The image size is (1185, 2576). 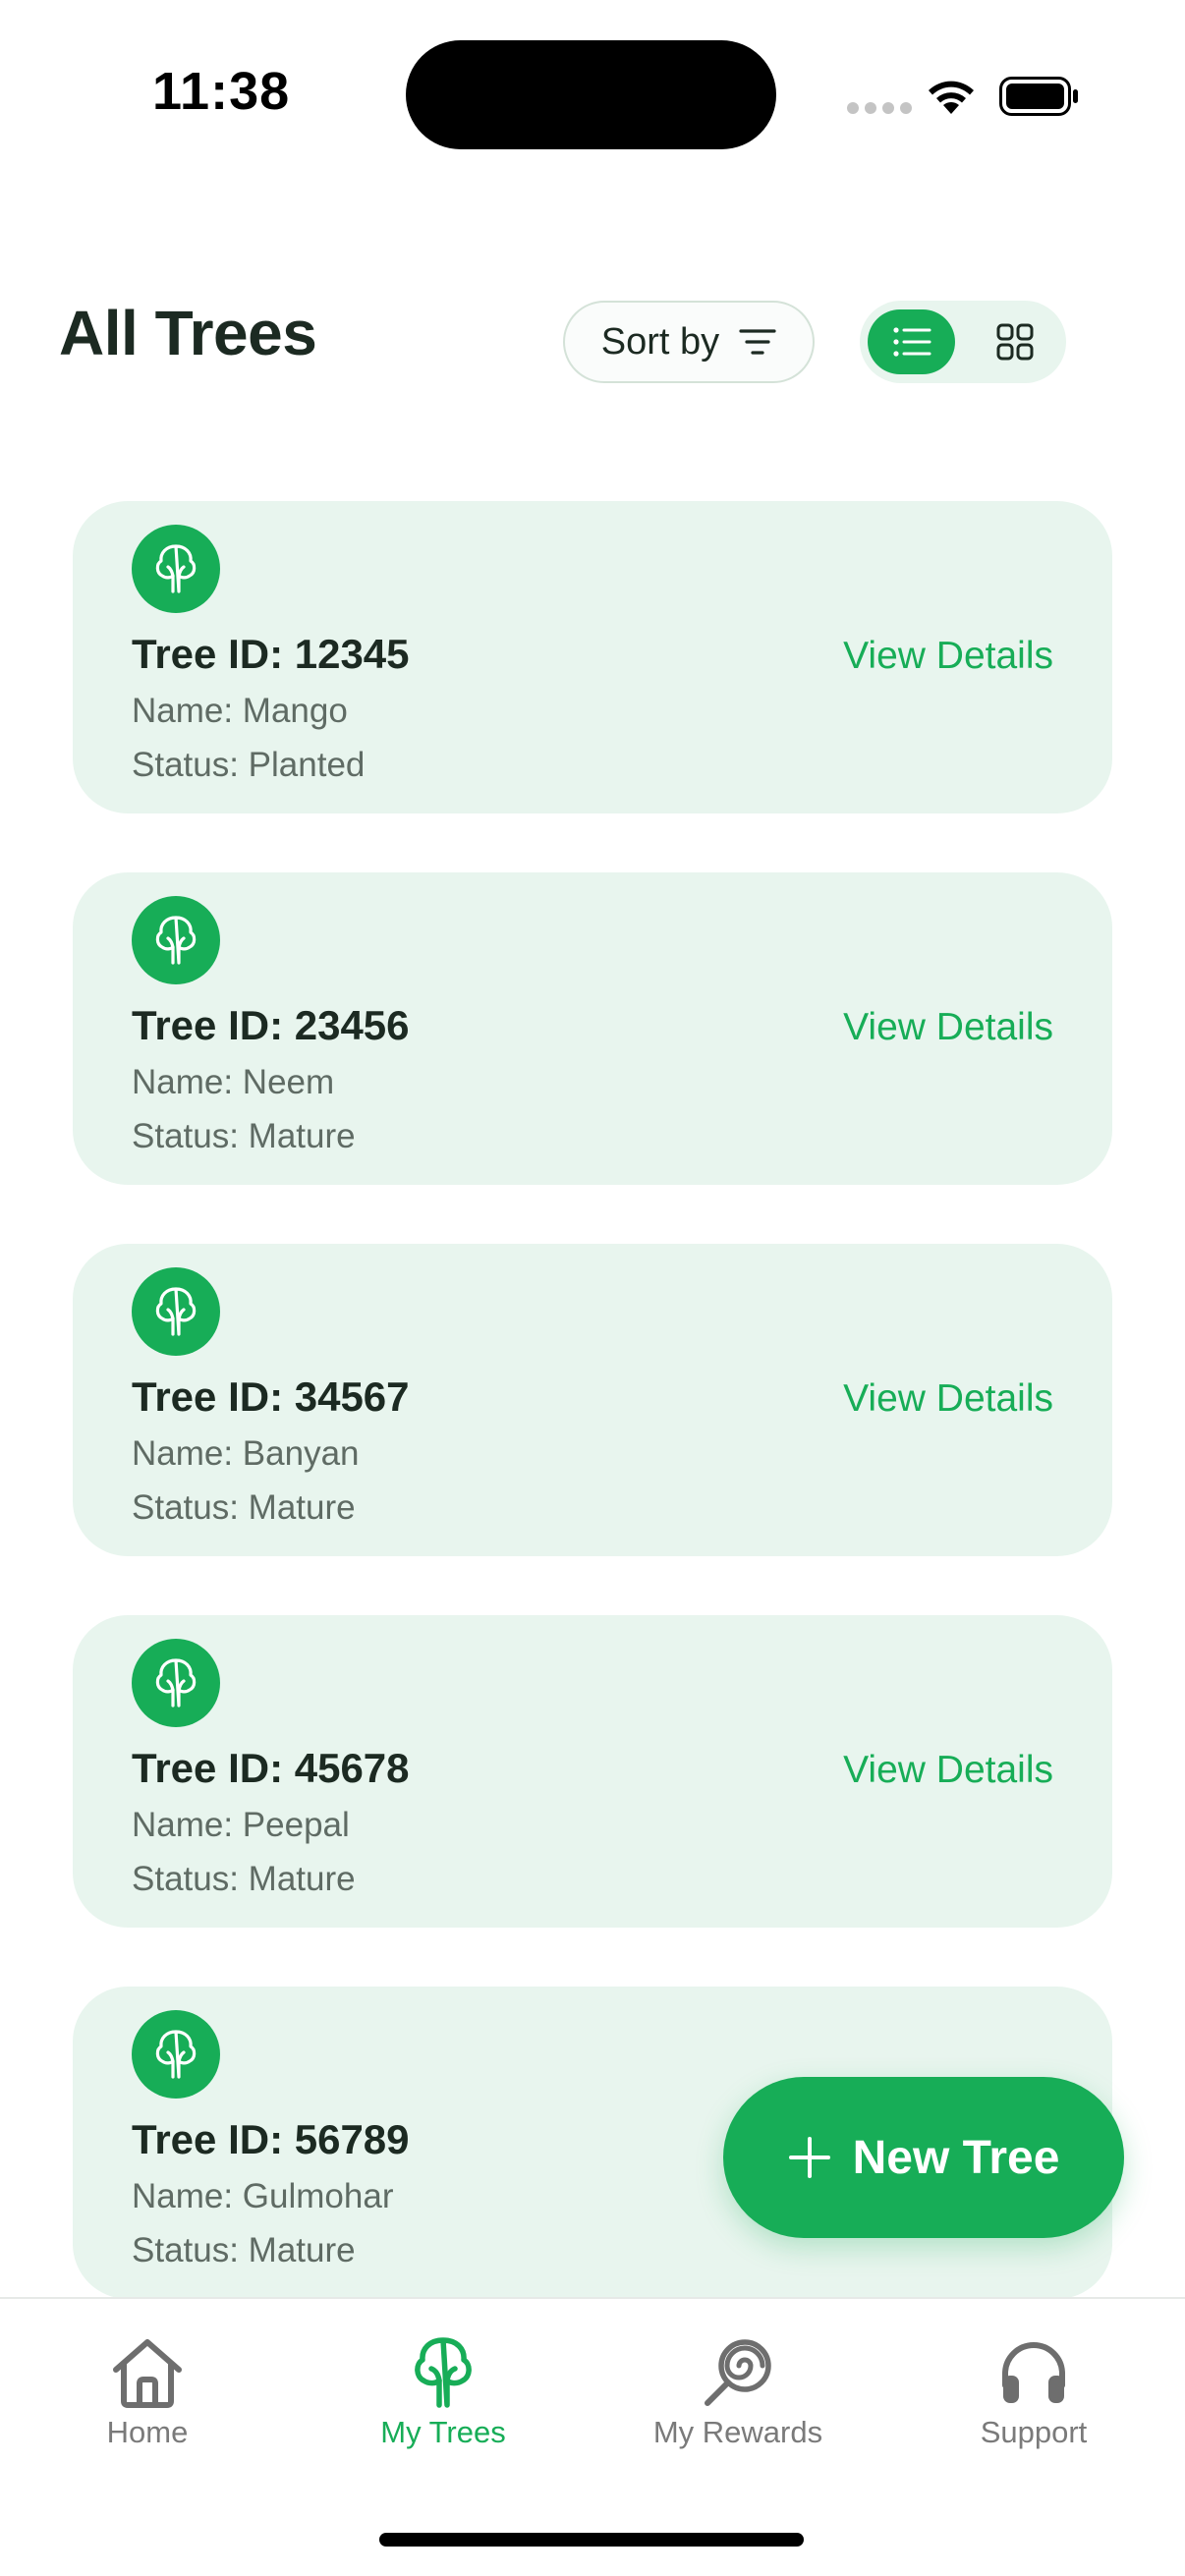 What do you see at coordinates (738, 2372) in the screenshot?
I see `lollipop-icon` at bounding box center [738, 2372].